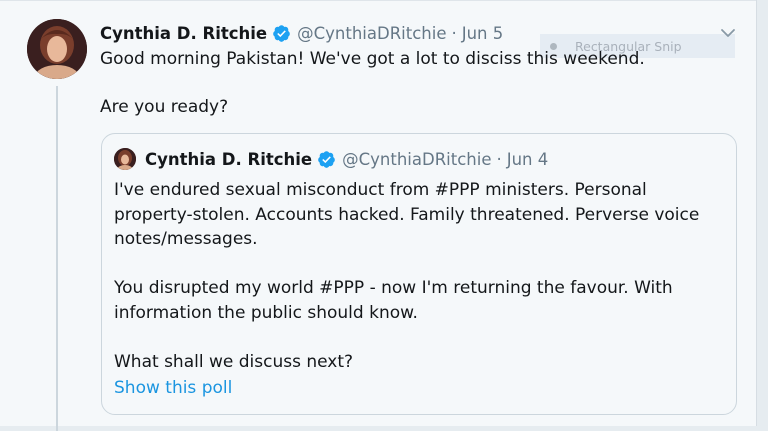 The height and width of the screenshot is (431, 768). I want to click on chevron-down-icon, so click(728, 33).